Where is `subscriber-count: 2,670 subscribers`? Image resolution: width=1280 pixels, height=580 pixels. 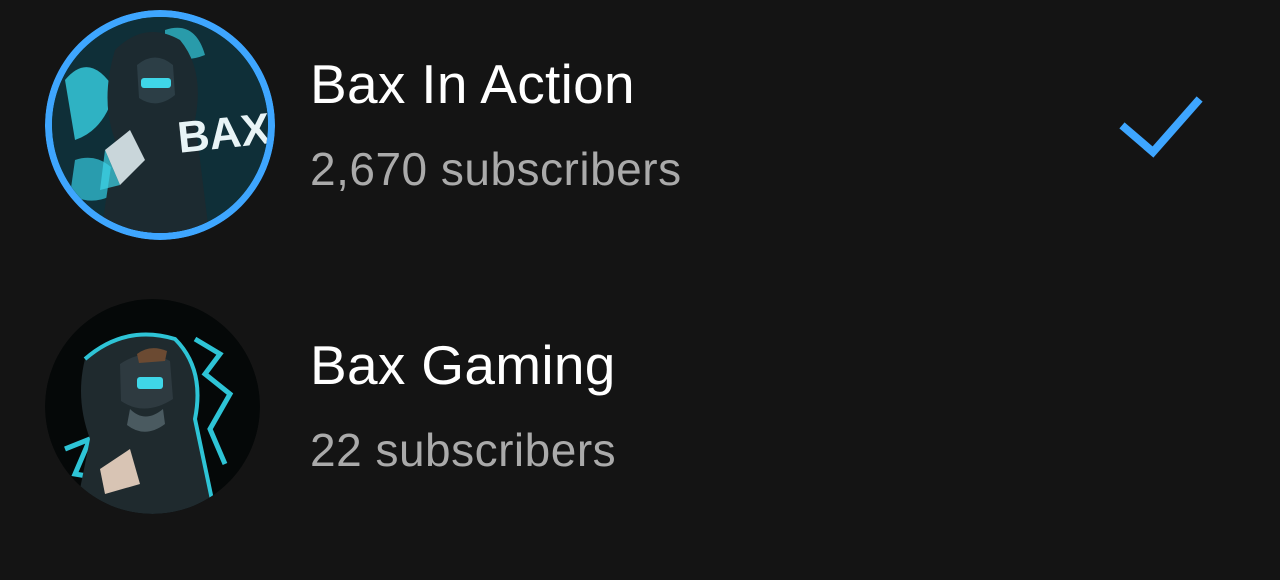
subscriber-count: 2,670 subscribers is located at coordinates (496, 169).